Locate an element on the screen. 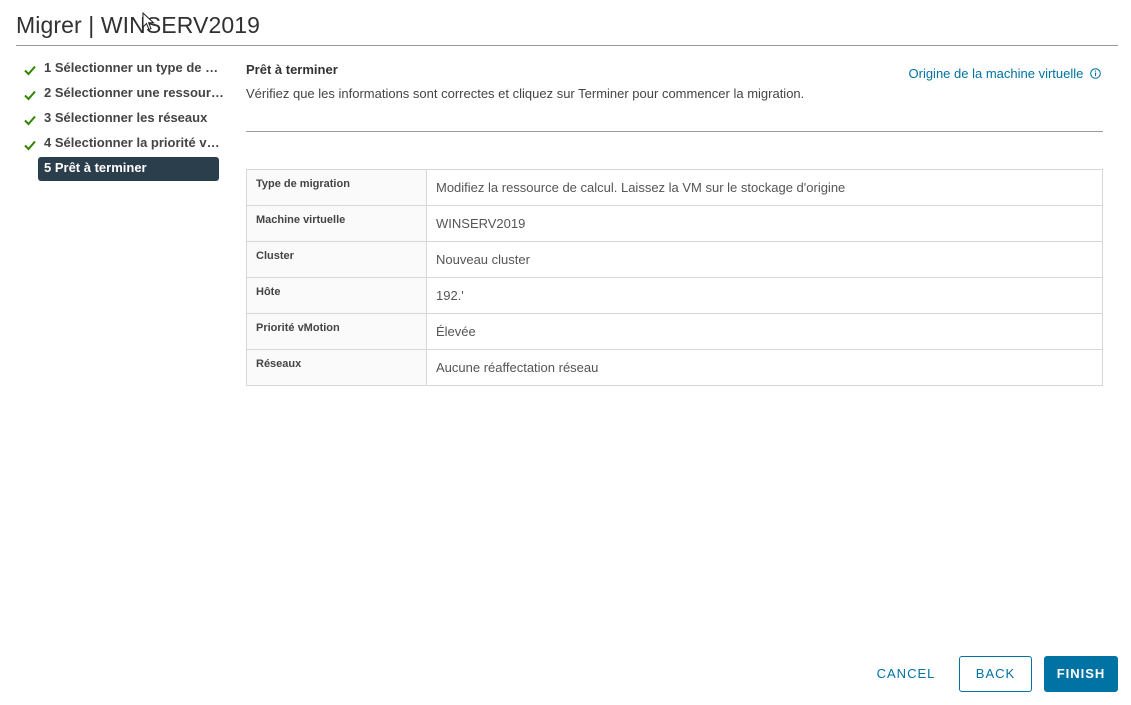 This screenshot has width=1131, height=705. summary-key: Type de migration is located at coordinates (336, 187).